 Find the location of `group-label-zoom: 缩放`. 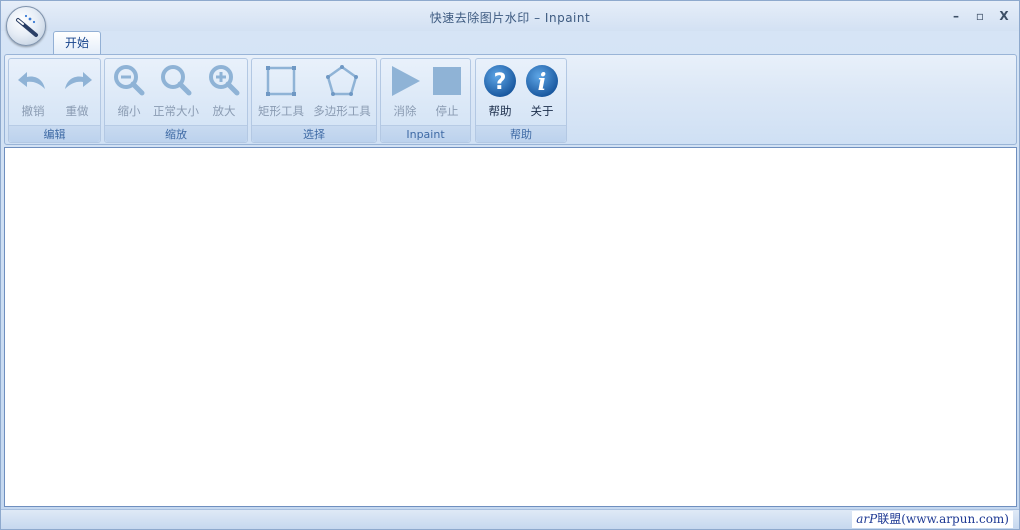

group-label-zoom: 缩放 is located at coordinates (176, 133).